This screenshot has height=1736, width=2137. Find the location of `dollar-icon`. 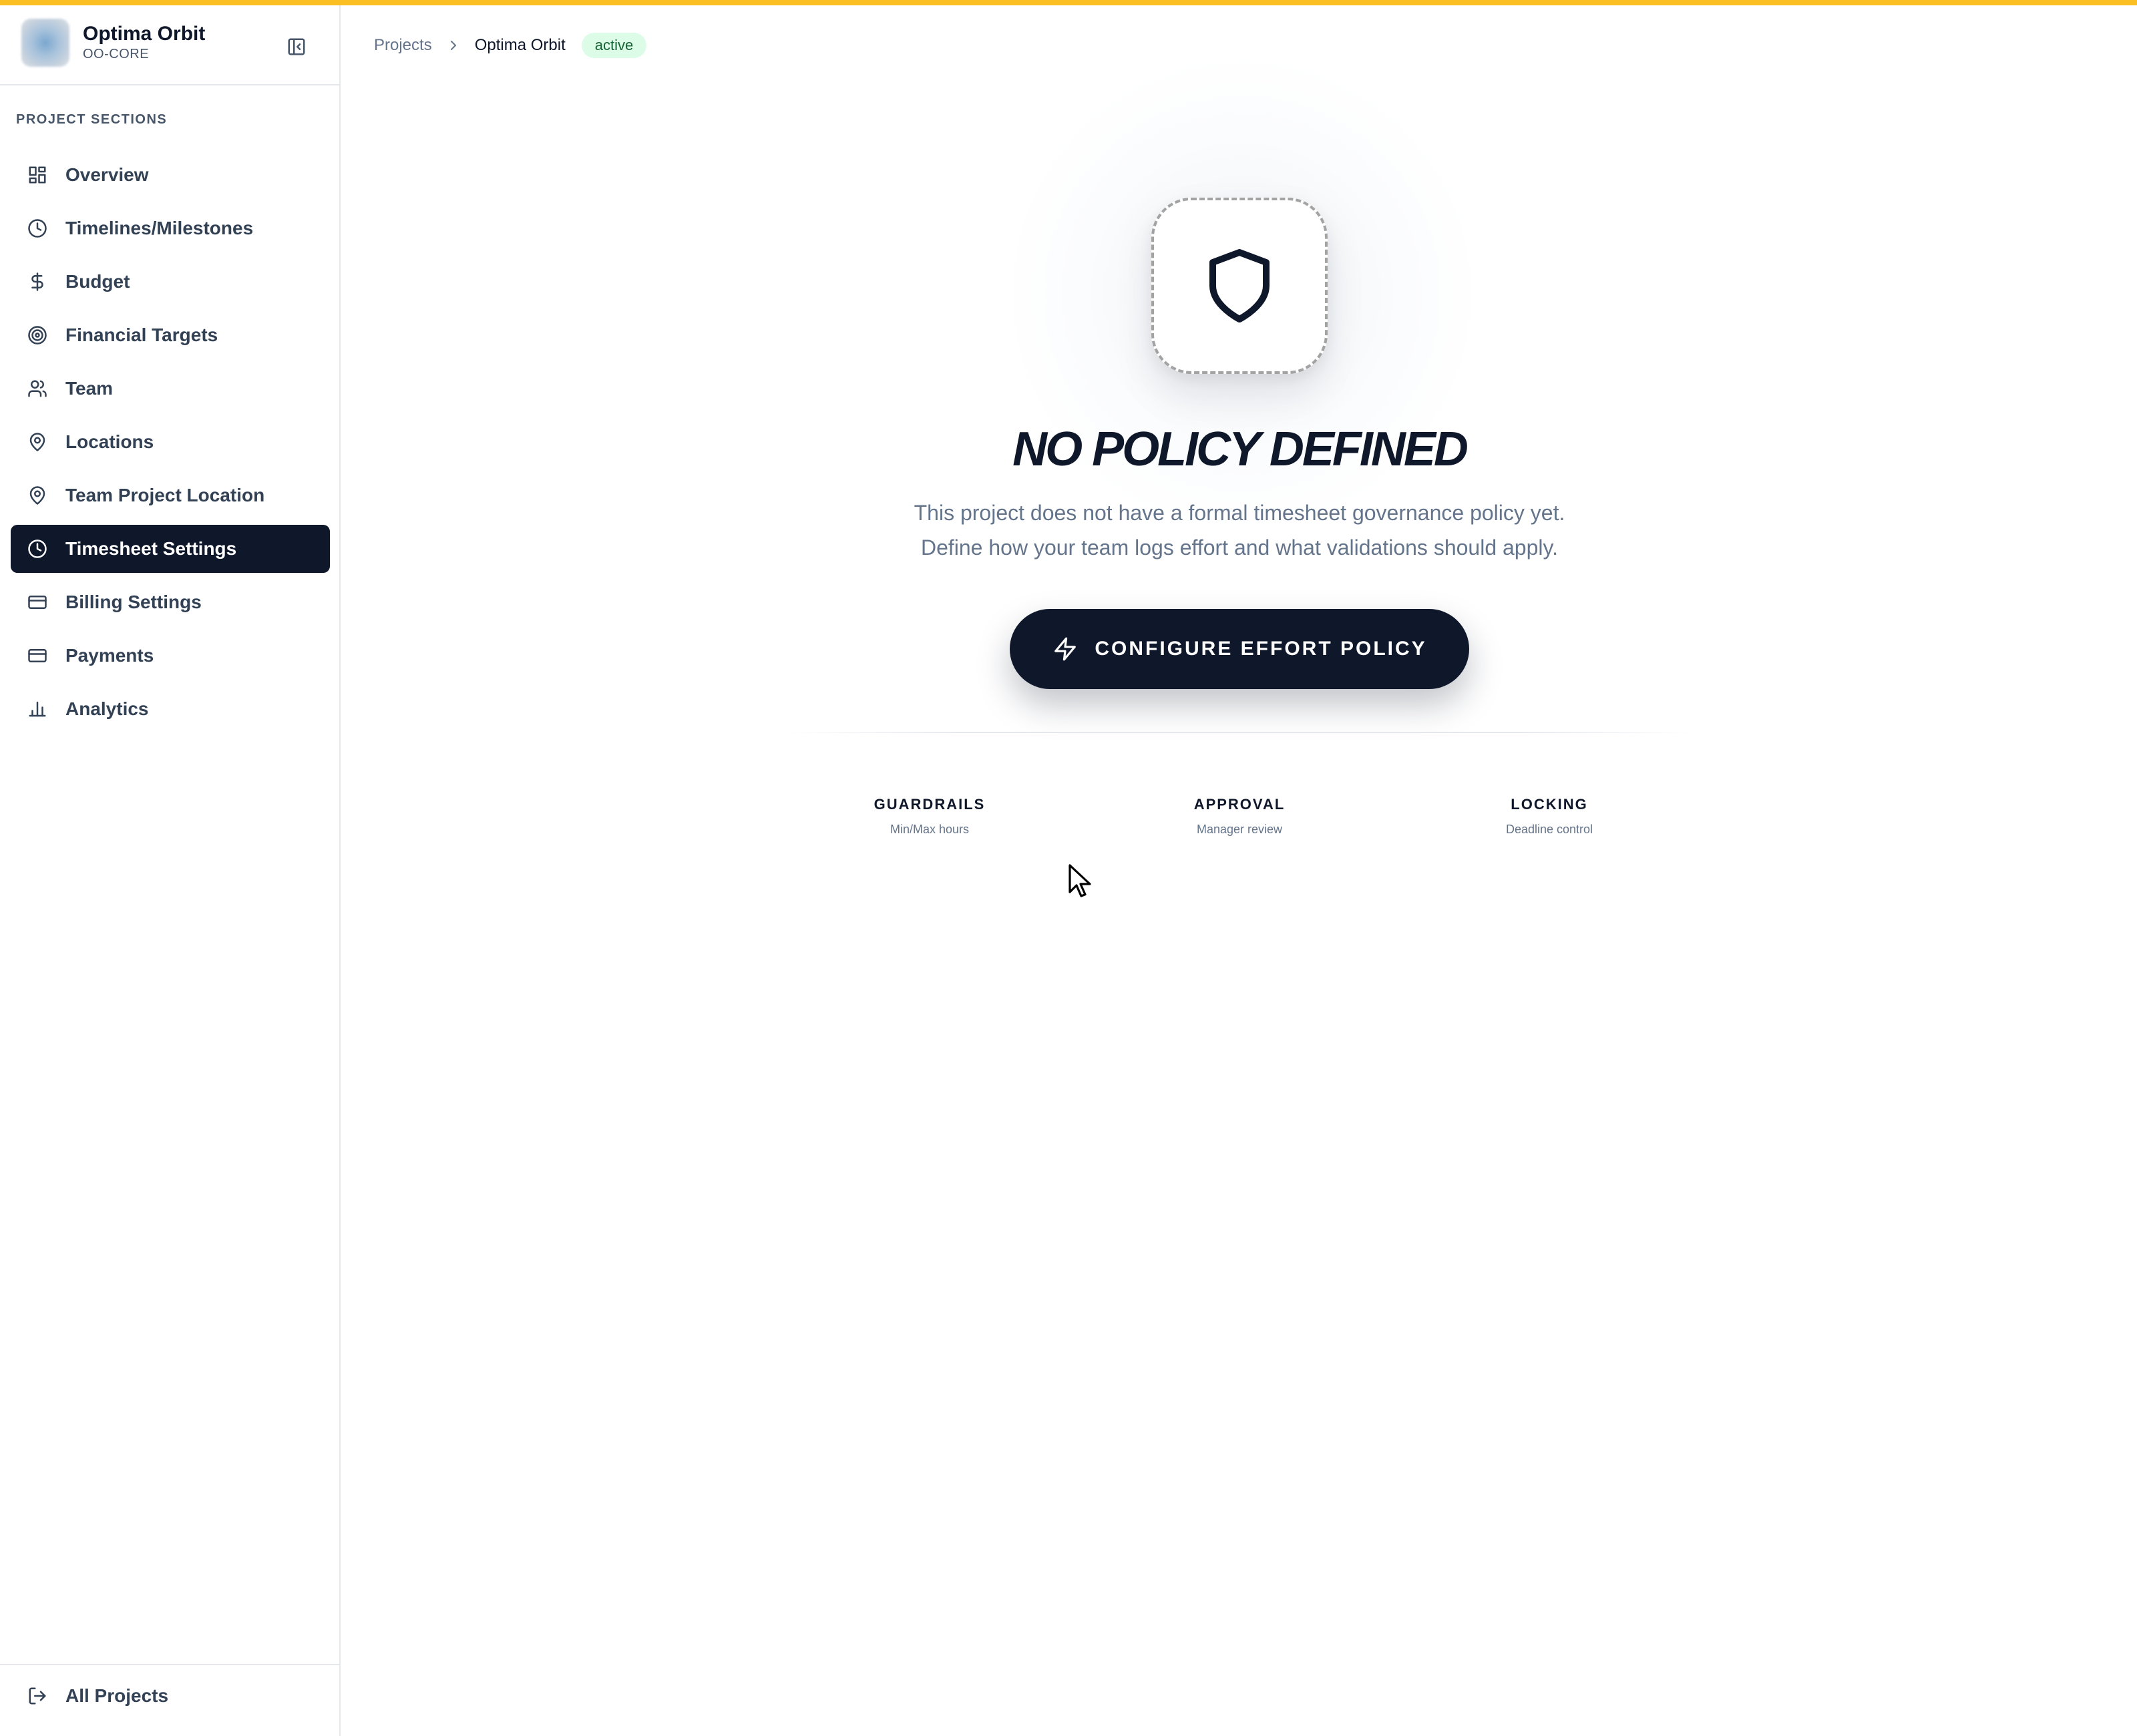

dollar-icon is located at coordinates (37, 281).